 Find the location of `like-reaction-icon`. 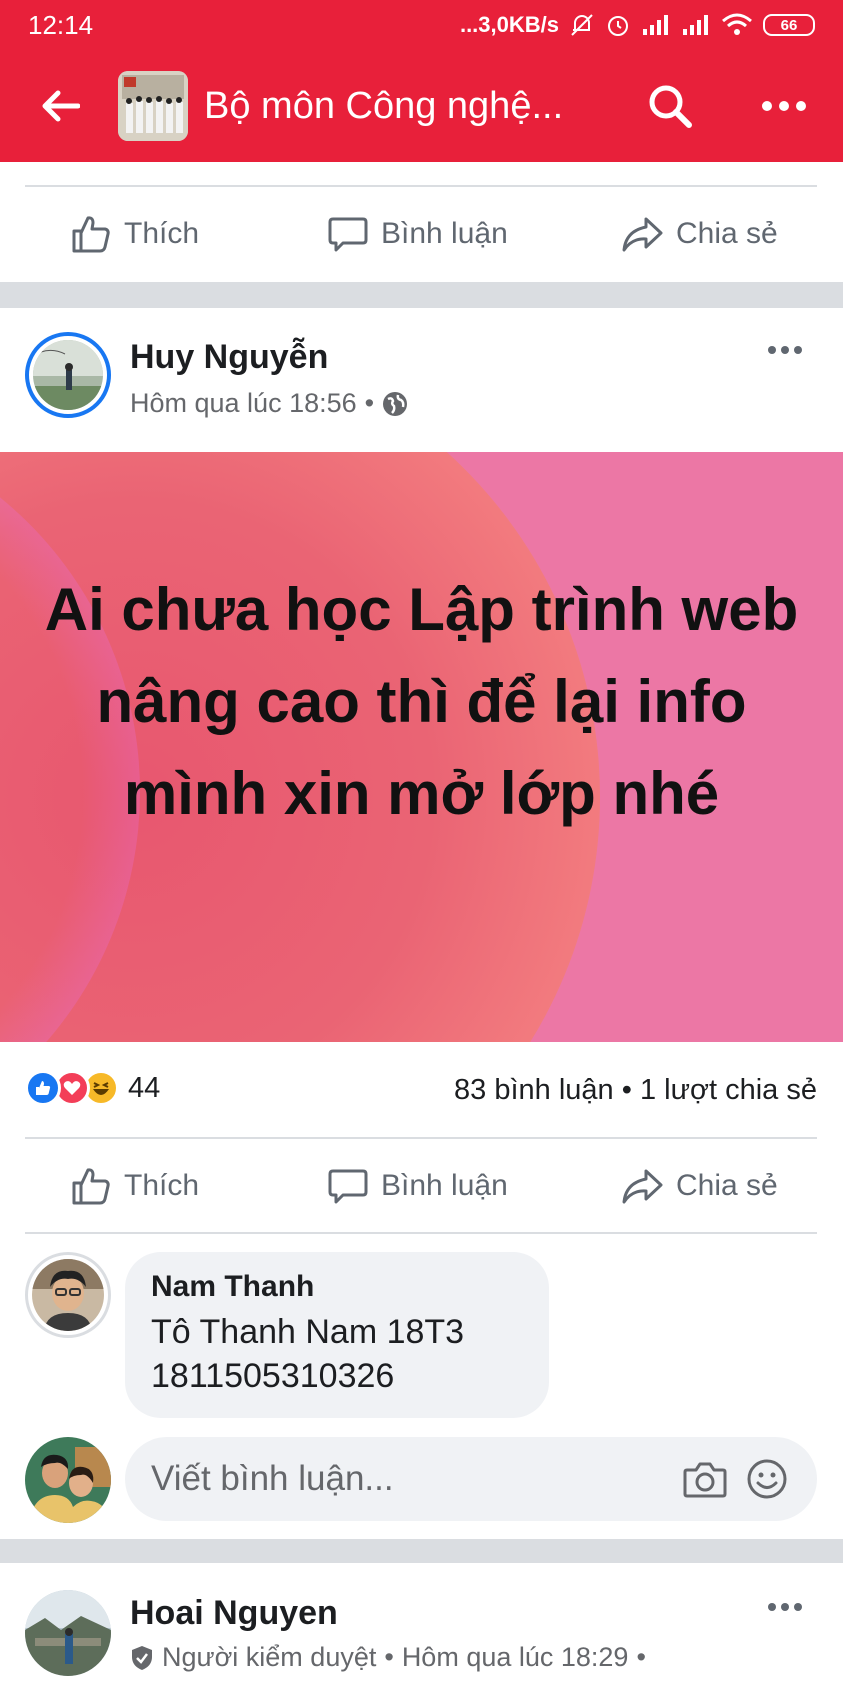

like-reaction-icon is located at coordinates (43, 1088).